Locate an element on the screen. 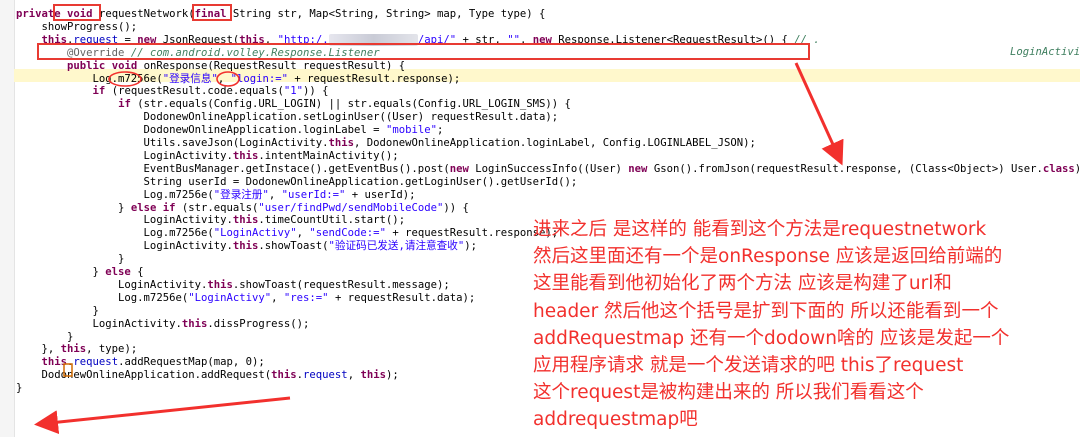 The image size is (1080, 437). annotation-line: addRequestmap 还有一个dodown啥的 应该是发起一个 is located at coordinates (771, 338).